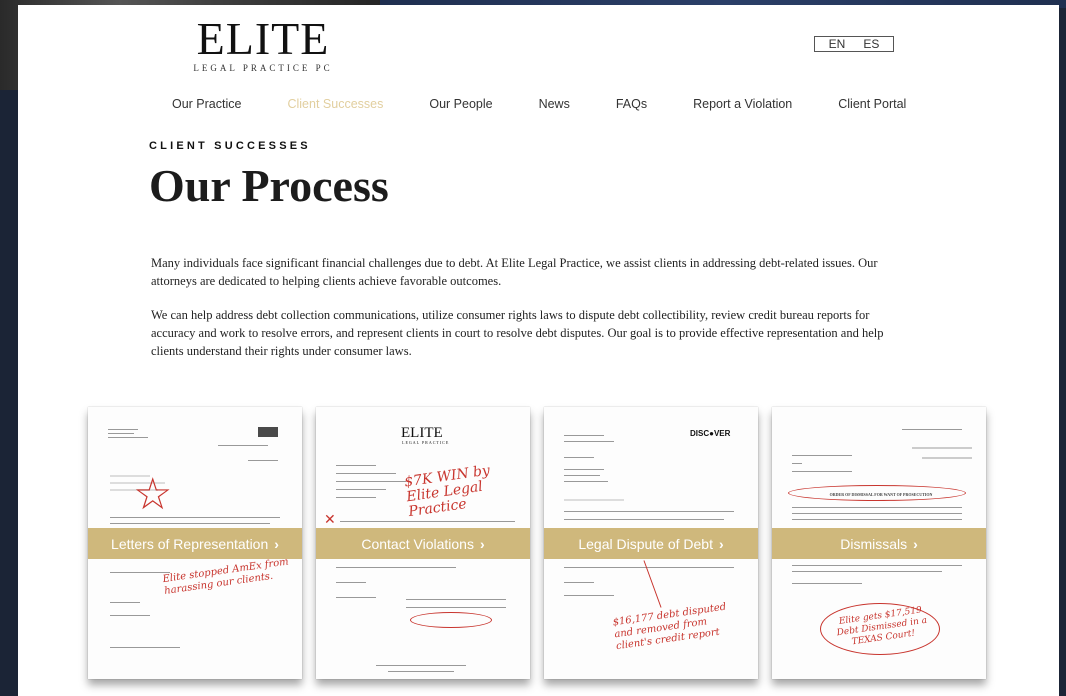 This screenshot has width=1066, height=696. Describe the element at coordinates (153, 494) in the screenshot. I see `star-annotation-icon: ☆` at that location.